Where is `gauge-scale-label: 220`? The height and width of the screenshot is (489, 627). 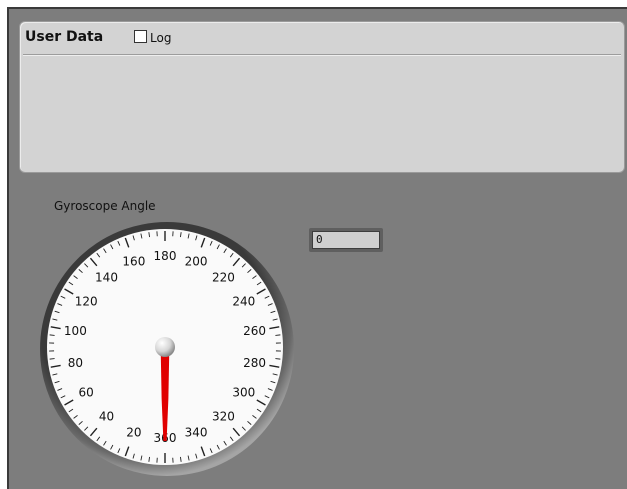
gauge-scale-label: 220 is located at coordinates (223, 277).